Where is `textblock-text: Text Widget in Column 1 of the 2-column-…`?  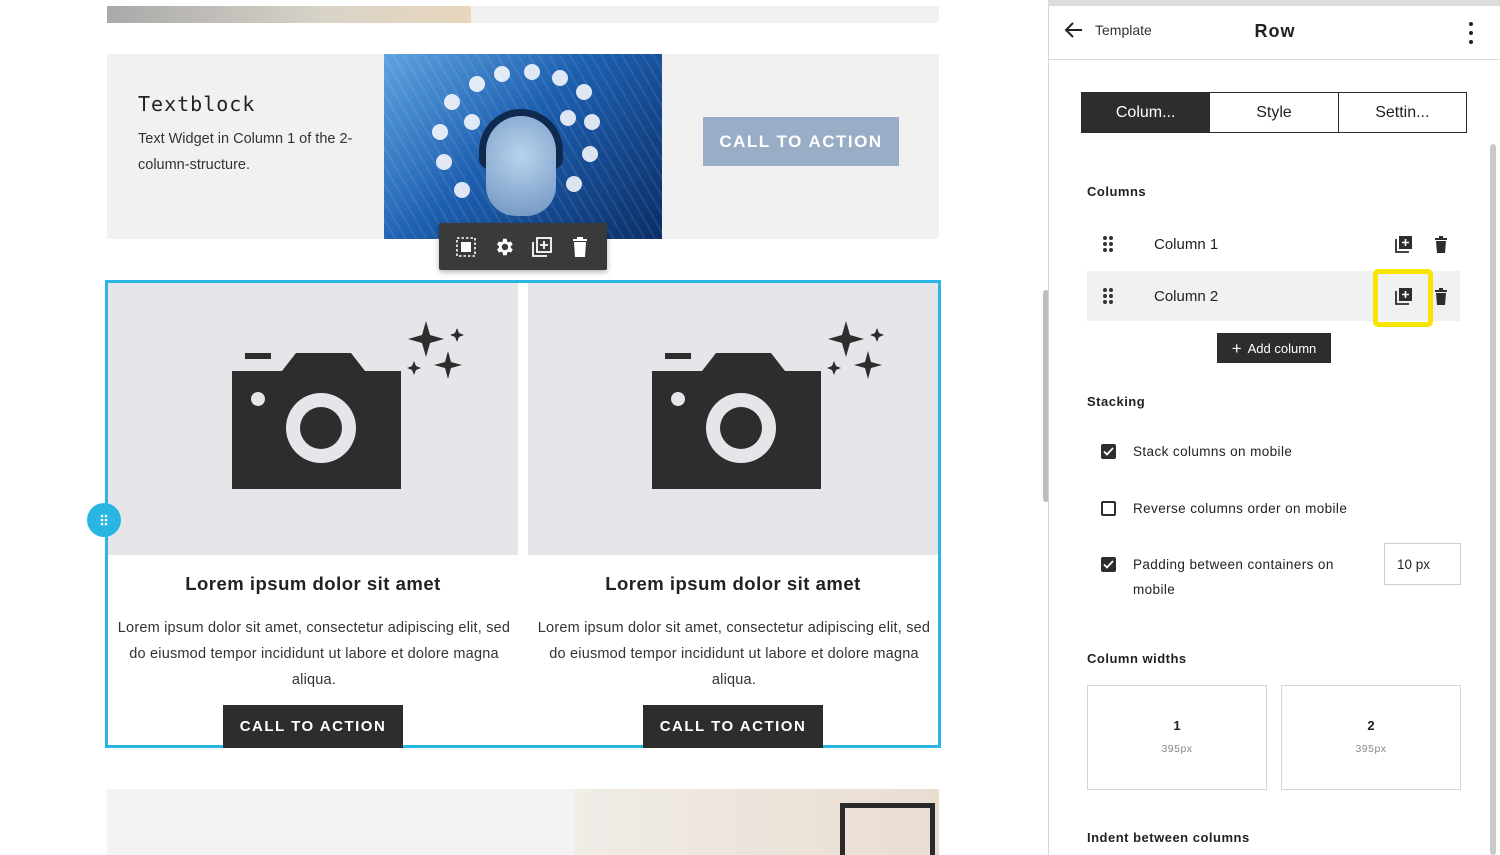 textblock-text: Text Widget in Column 1 of the 2-column-… is located at coordinates (245, 152).